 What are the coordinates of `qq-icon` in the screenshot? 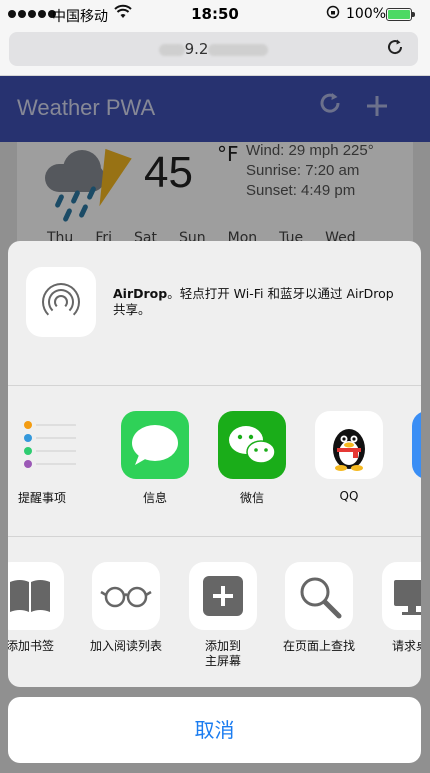 It's located at (349, 445).